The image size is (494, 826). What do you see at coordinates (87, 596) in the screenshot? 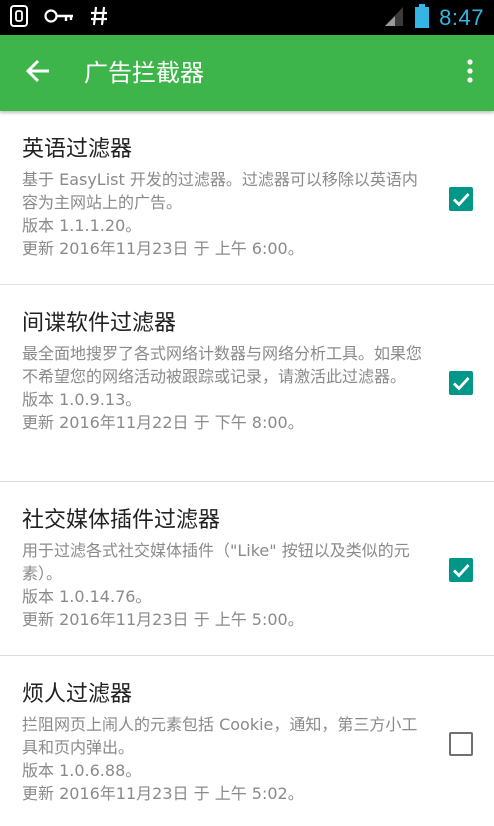
I see `filter-version: 版本 1.0.14.76。` at bounding box center [87, 596].